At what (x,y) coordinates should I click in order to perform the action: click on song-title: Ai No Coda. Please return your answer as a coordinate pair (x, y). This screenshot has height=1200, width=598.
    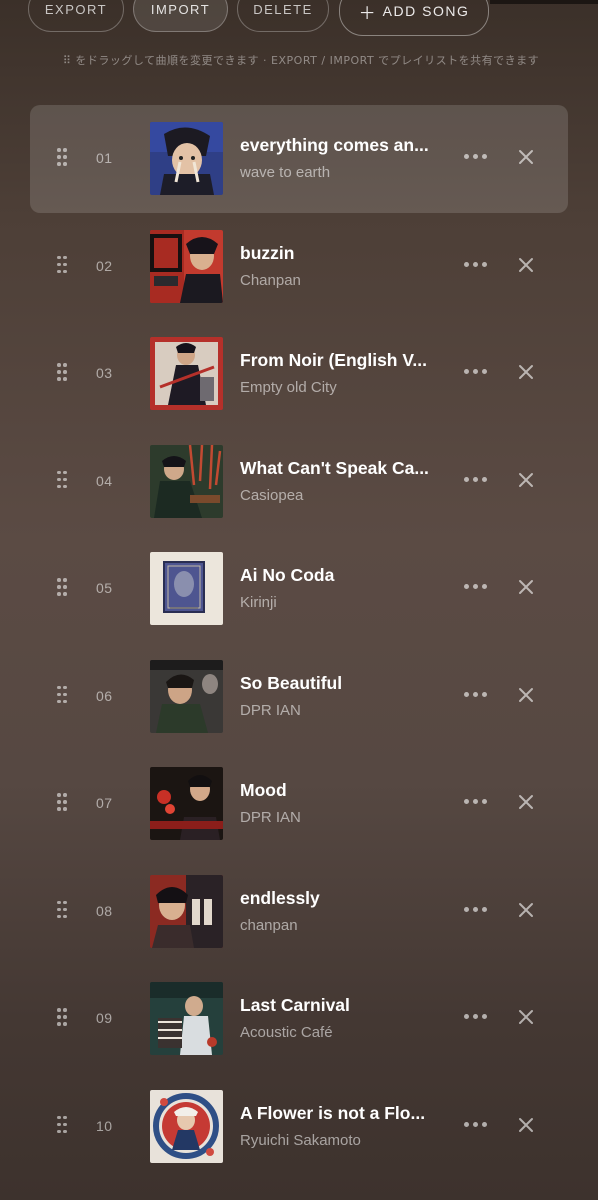
    Looking at the image, I should click on (287, 575).